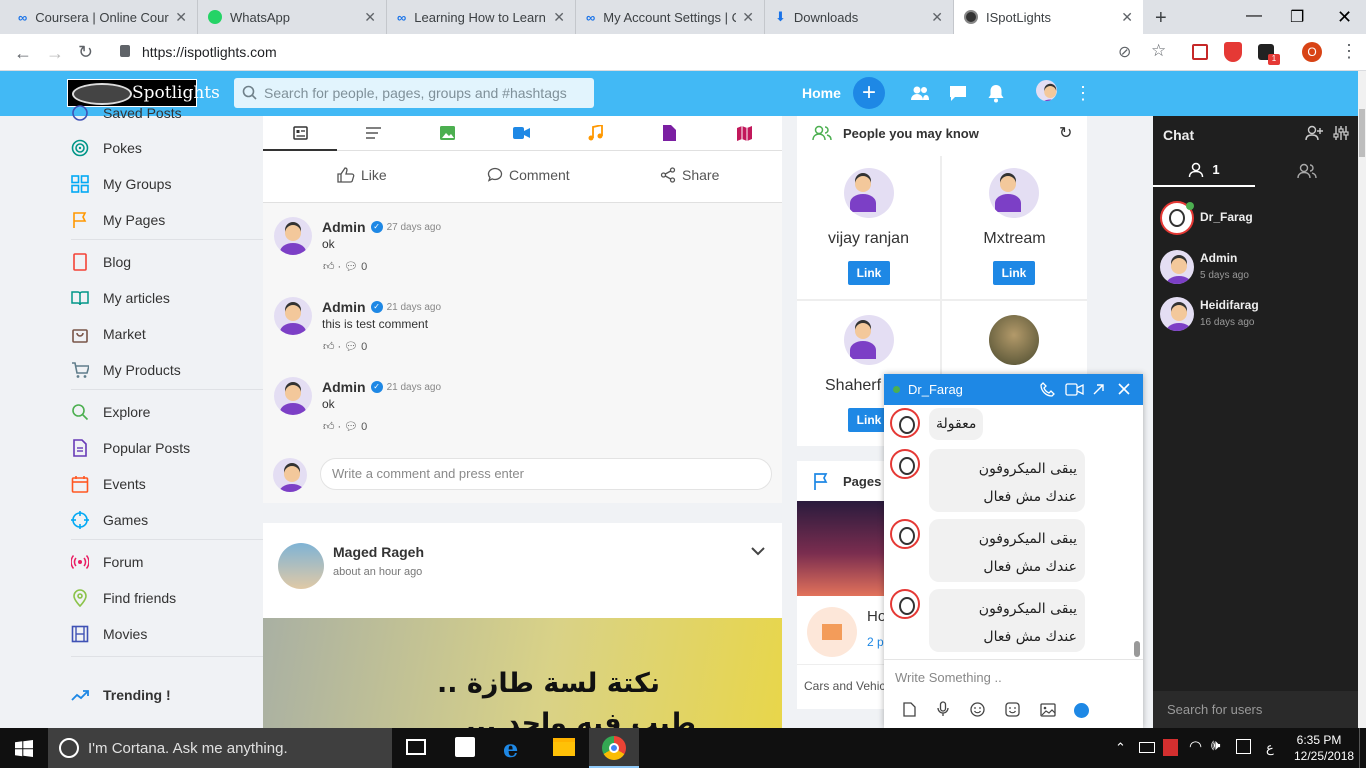 The height and width of the screenshot is (768, 1366). I want to click on chat-scrollbar, so click(1137, 649).